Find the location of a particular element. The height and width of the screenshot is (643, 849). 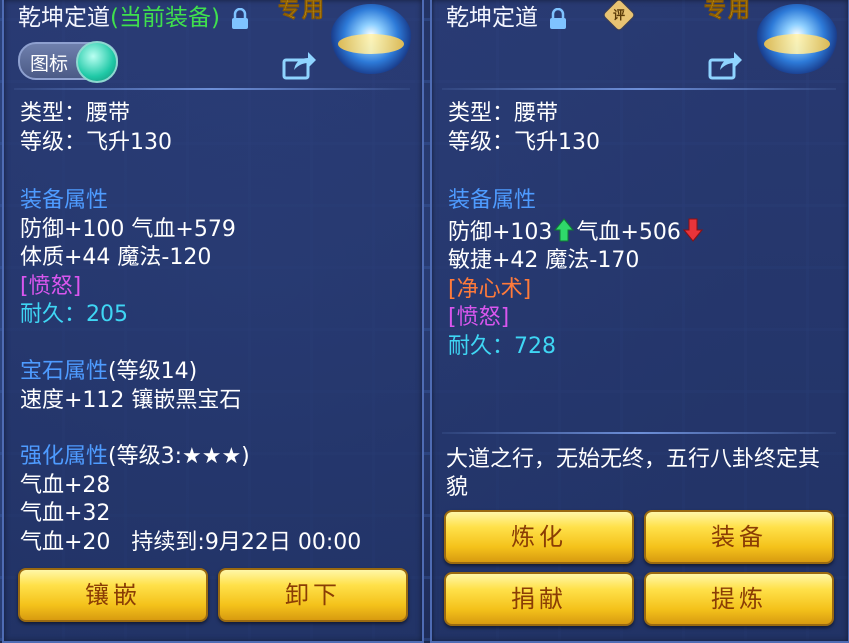

gem-attr-line: 宝石属性(等级14) is located at coordinates (108, 372).